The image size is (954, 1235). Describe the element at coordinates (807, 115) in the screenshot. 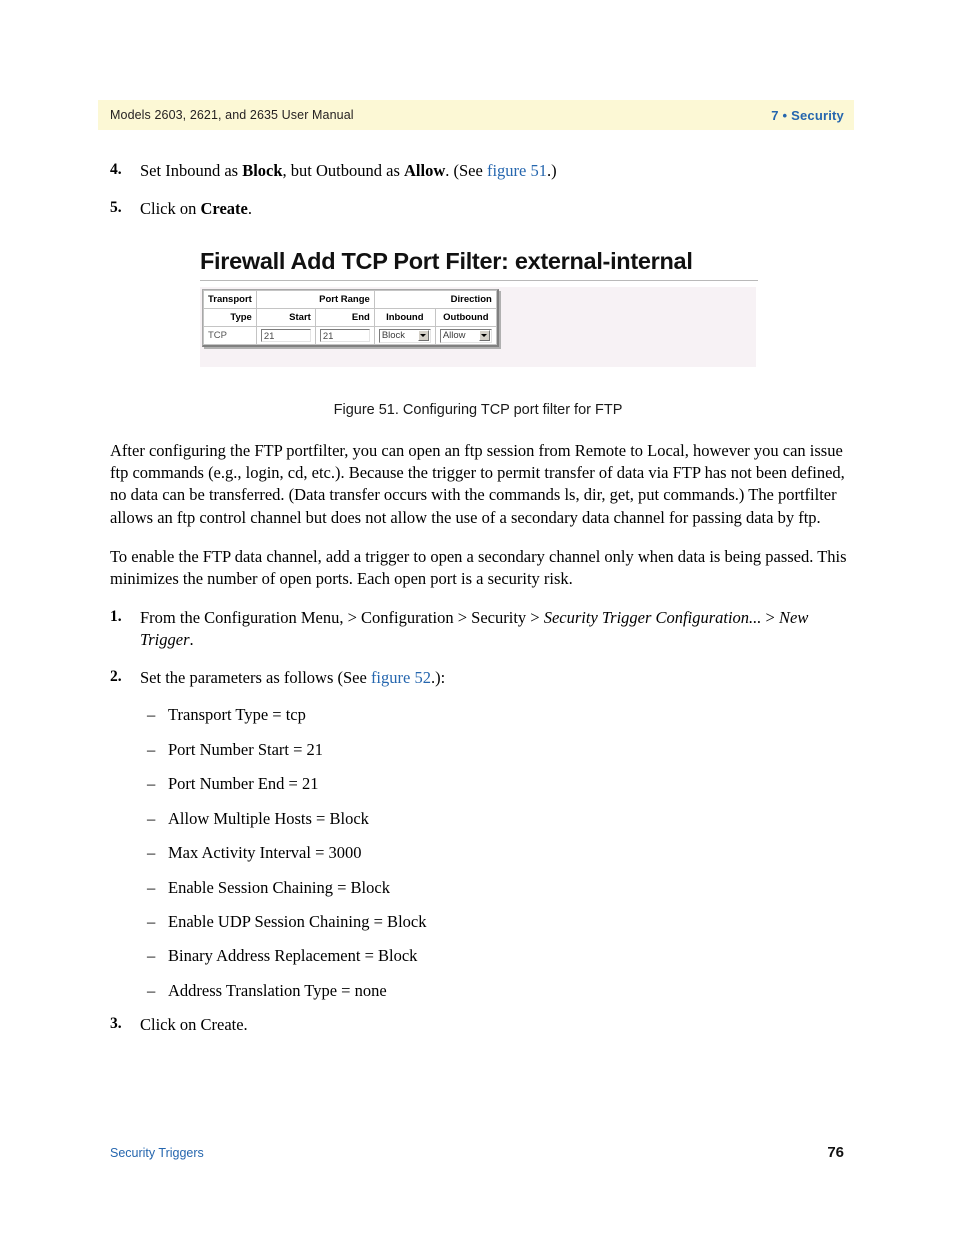

I see `header-chapter-label: 7 • Security` at that location.